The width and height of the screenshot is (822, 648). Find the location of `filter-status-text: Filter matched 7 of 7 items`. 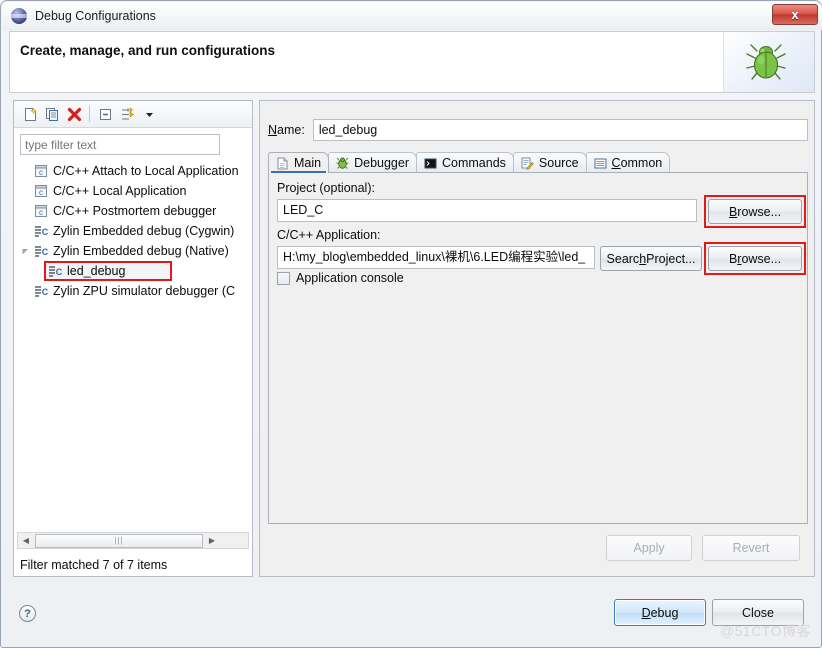

filter-status-text: Filter matched 7 of 7 items is located at coordinates (94, 565).